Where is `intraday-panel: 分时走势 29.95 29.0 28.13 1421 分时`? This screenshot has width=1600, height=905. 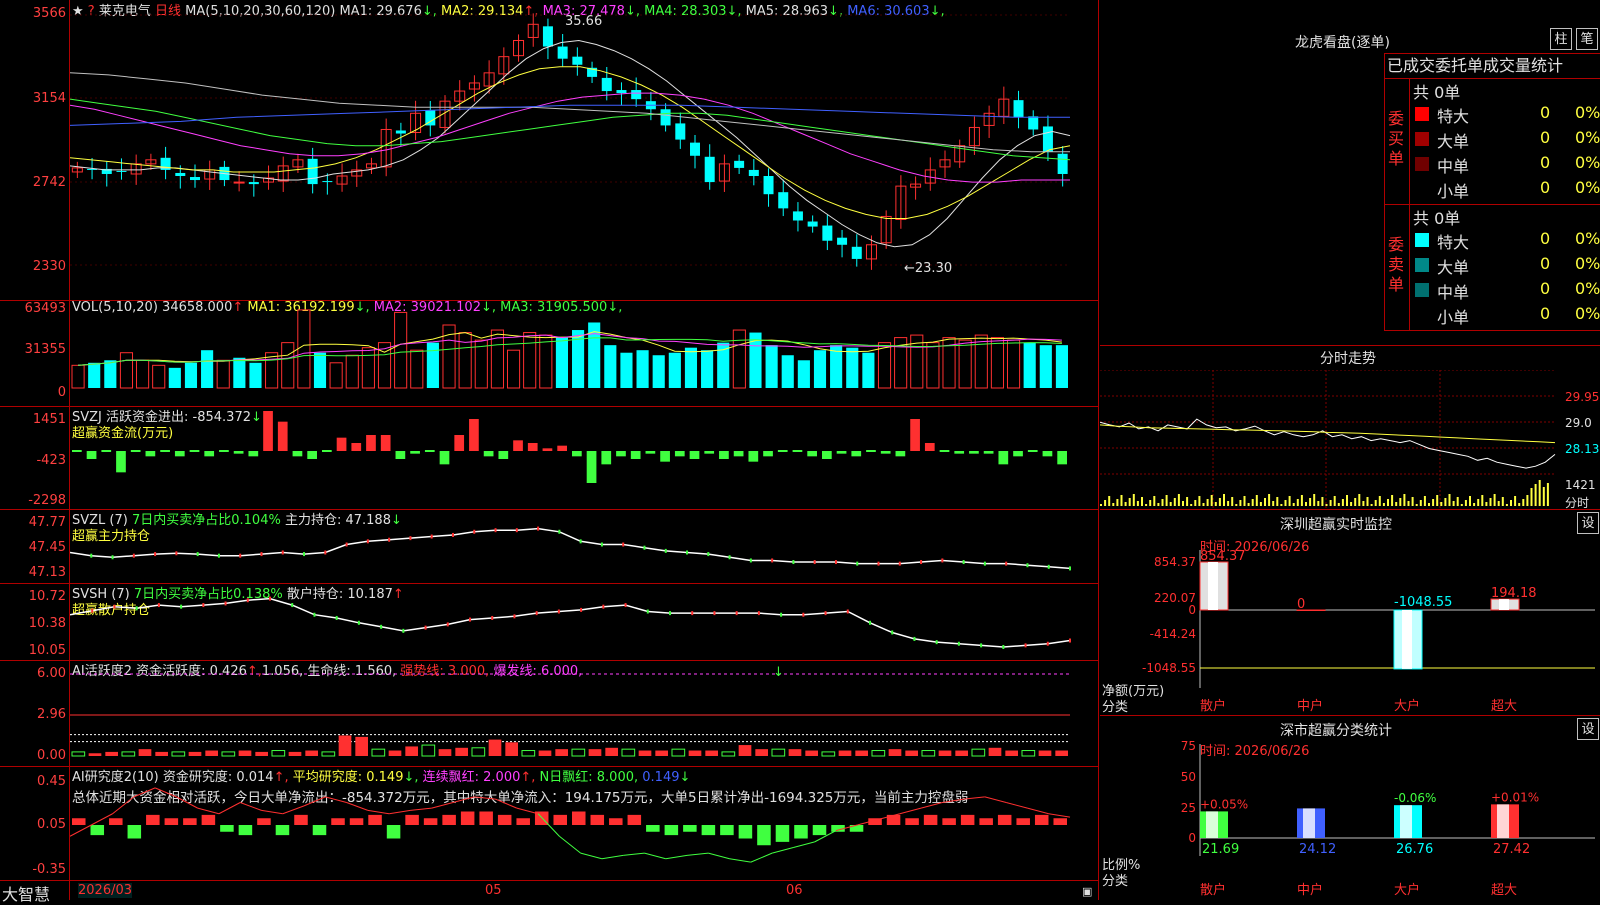
intraday-panel: 分时走势 29.95 29.0 28.13 1421 分时 is located at coordinates (1350, 427).